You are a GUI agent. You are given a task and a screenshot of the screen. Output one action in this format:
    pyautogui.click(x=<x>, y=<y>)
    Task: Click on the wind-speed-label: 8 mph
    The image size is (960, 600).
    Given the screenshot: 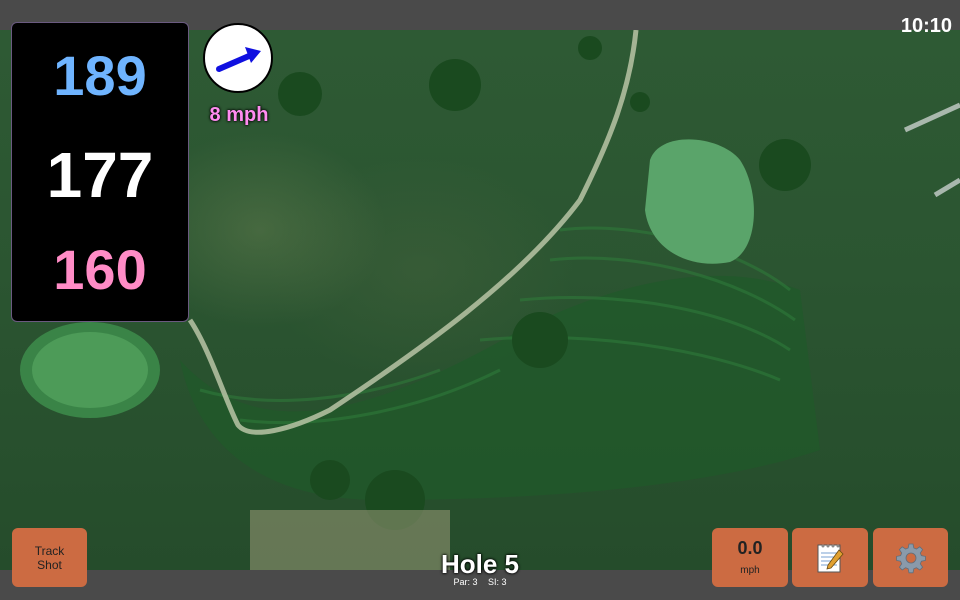 What is the action you would take?
    pyautogui.click(x=239, y=115)
    